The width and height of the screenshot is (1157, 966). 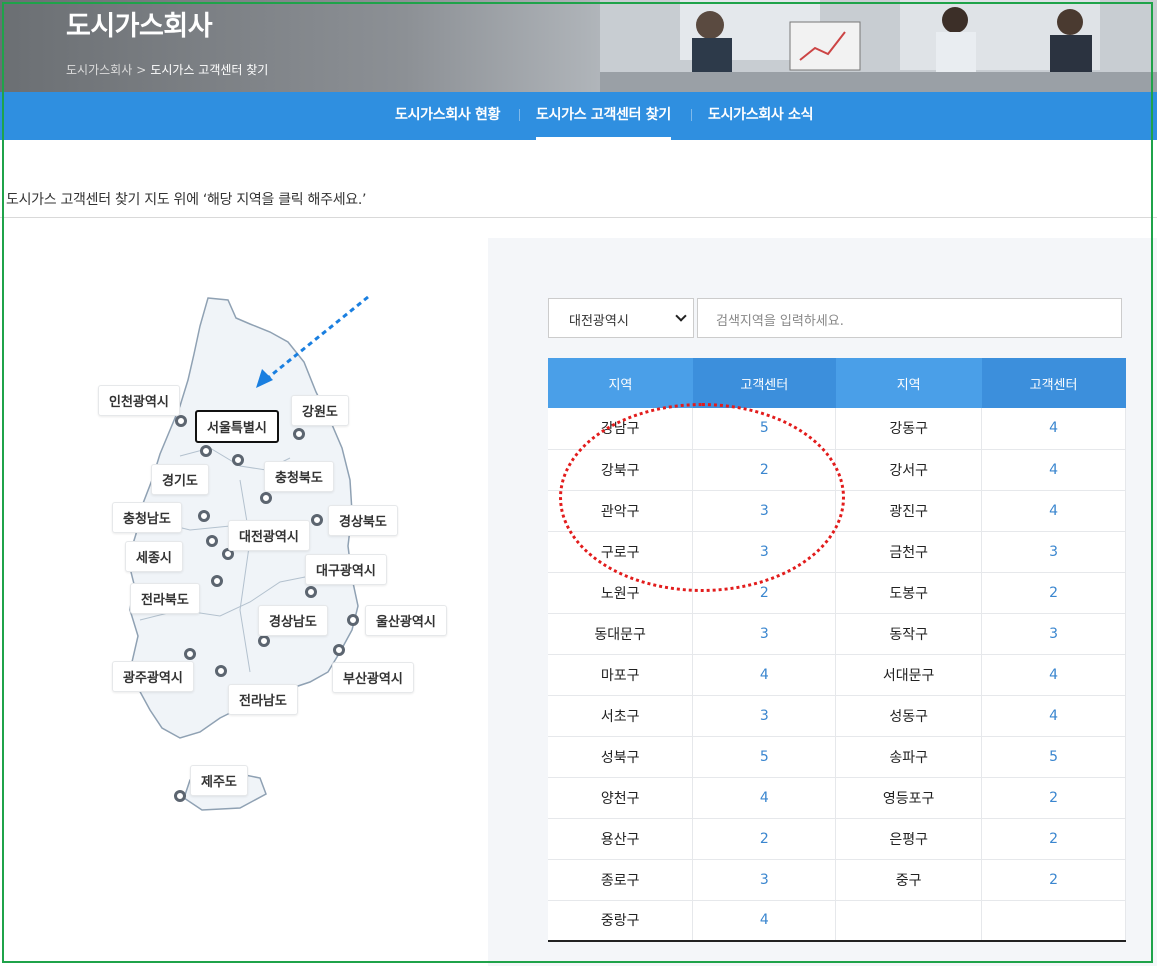 I want to click on map-label-chungnam: 충청남도, so click(x=147, y=517).